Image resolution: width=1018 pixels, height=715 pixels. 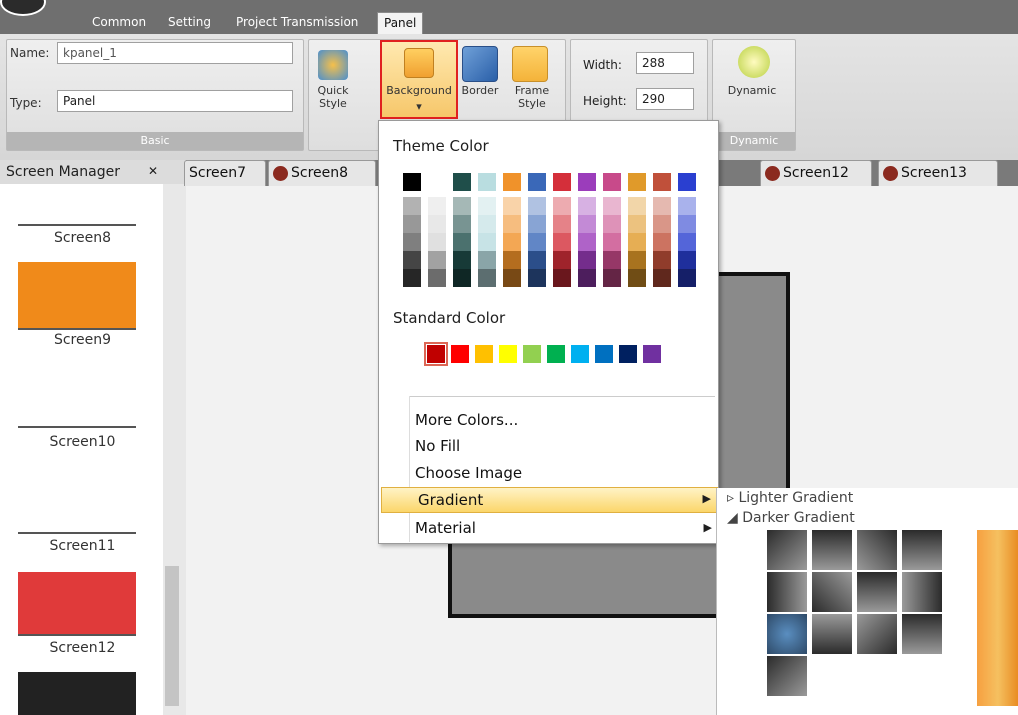 I want to click on material-item: Material, so click(x=445, y=528).